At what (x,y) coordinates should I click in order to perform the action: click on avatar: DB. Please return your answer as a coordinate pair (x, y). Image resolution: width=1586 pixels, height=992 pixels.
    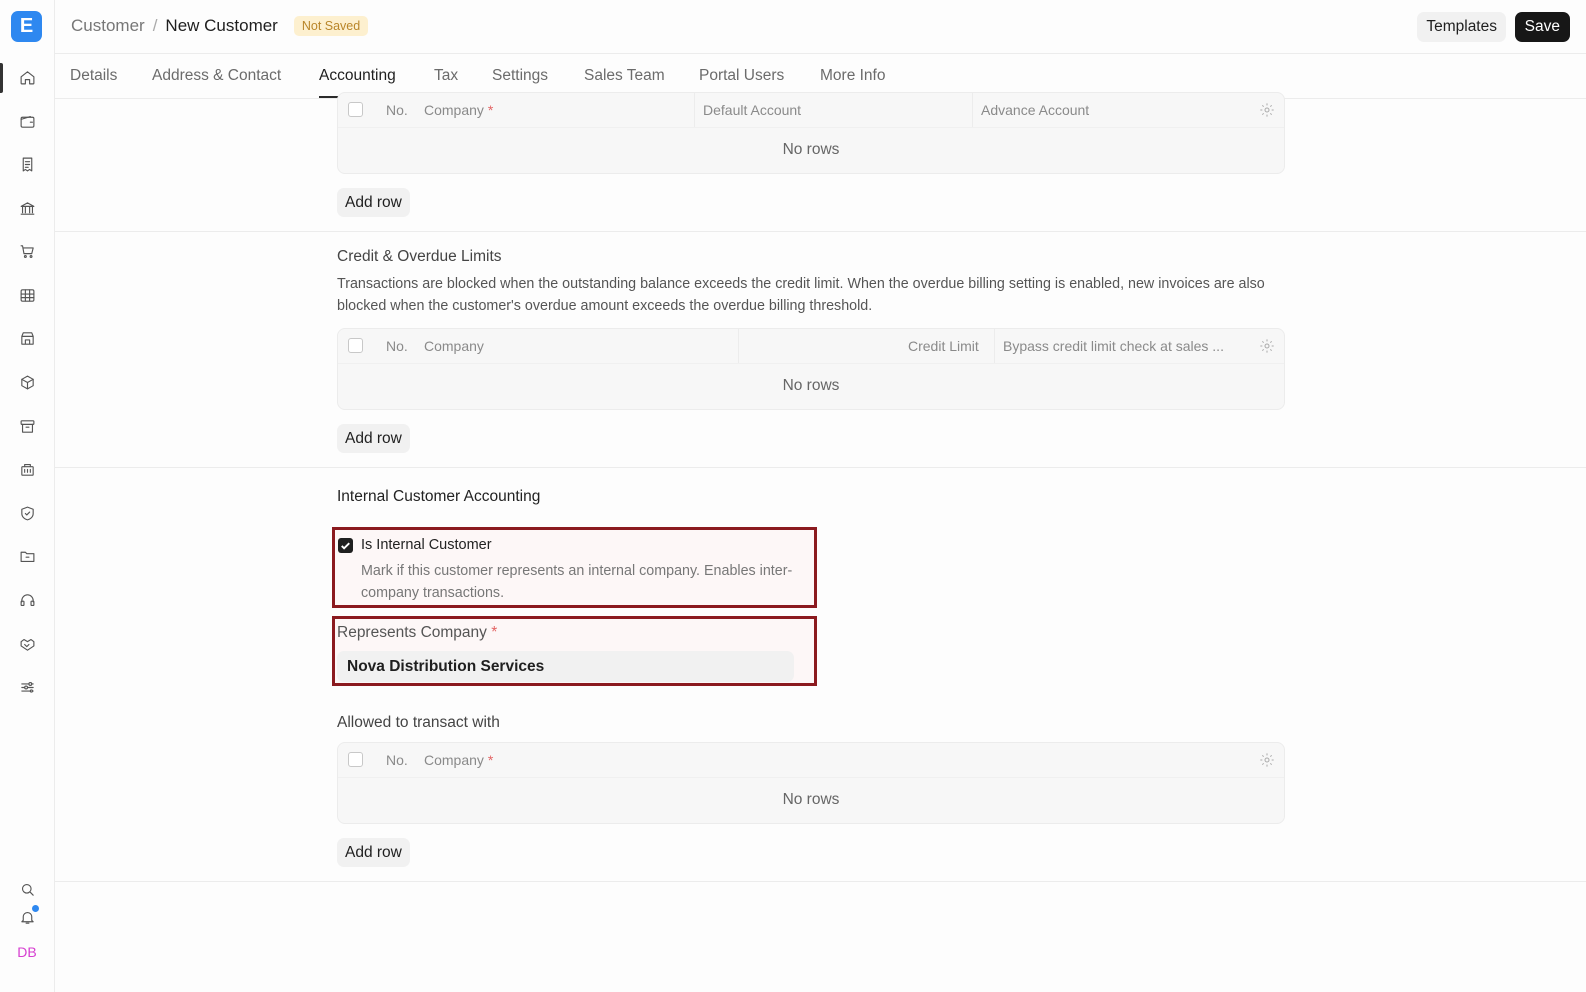
    Looking at the image, I should click on (27, 952).